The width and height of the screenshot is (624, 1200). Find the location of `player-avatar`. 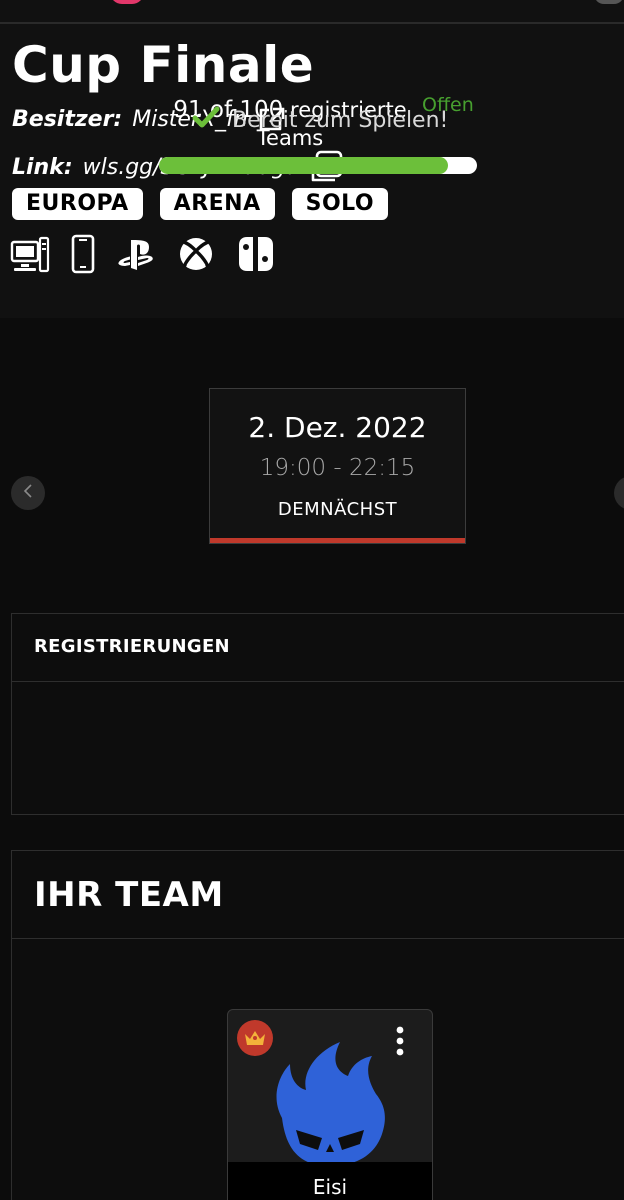

player-avatar is located at coordinates (330, 1105).